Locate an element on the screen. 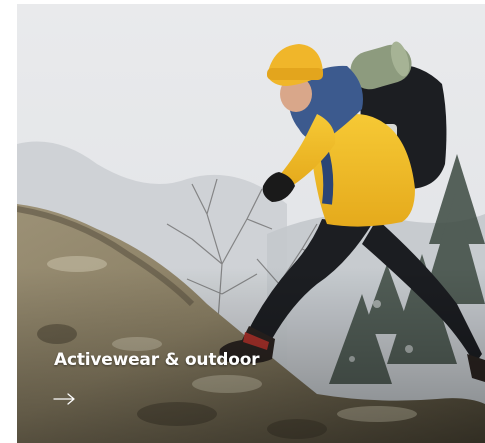 The image size is (485, 443). category-title: Activewear & outdoor is located at coordinates (157, 360).